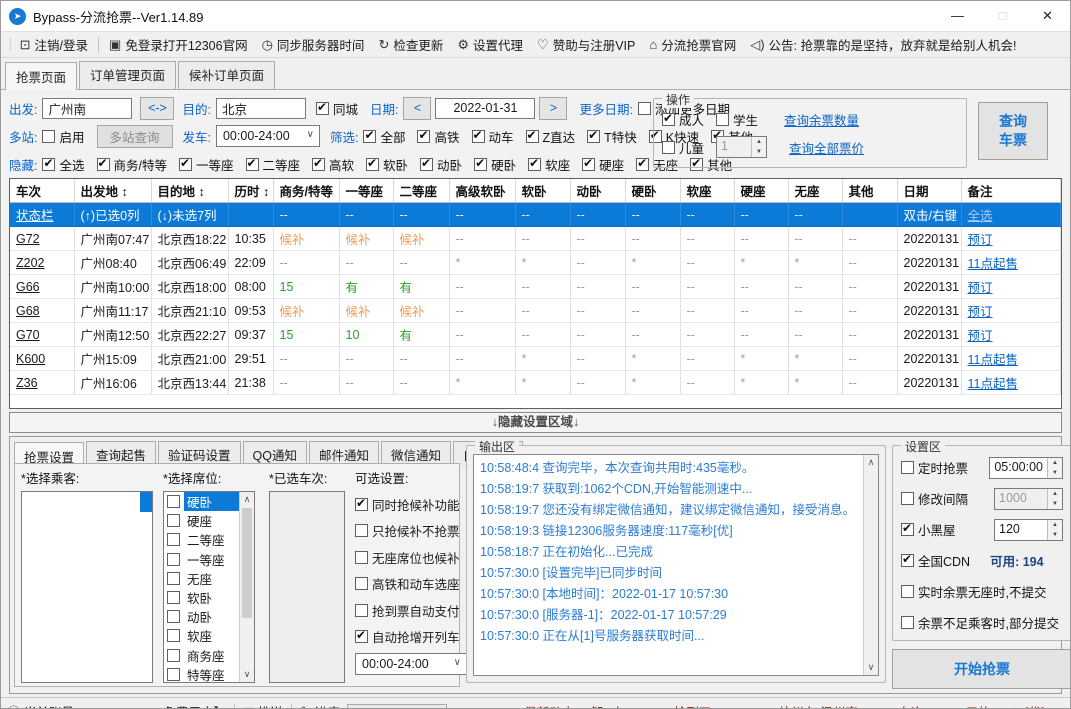  Describe the element at coordinates (492, 136) in the screenshot. I see `filter-checkbox: 动车` at that location.